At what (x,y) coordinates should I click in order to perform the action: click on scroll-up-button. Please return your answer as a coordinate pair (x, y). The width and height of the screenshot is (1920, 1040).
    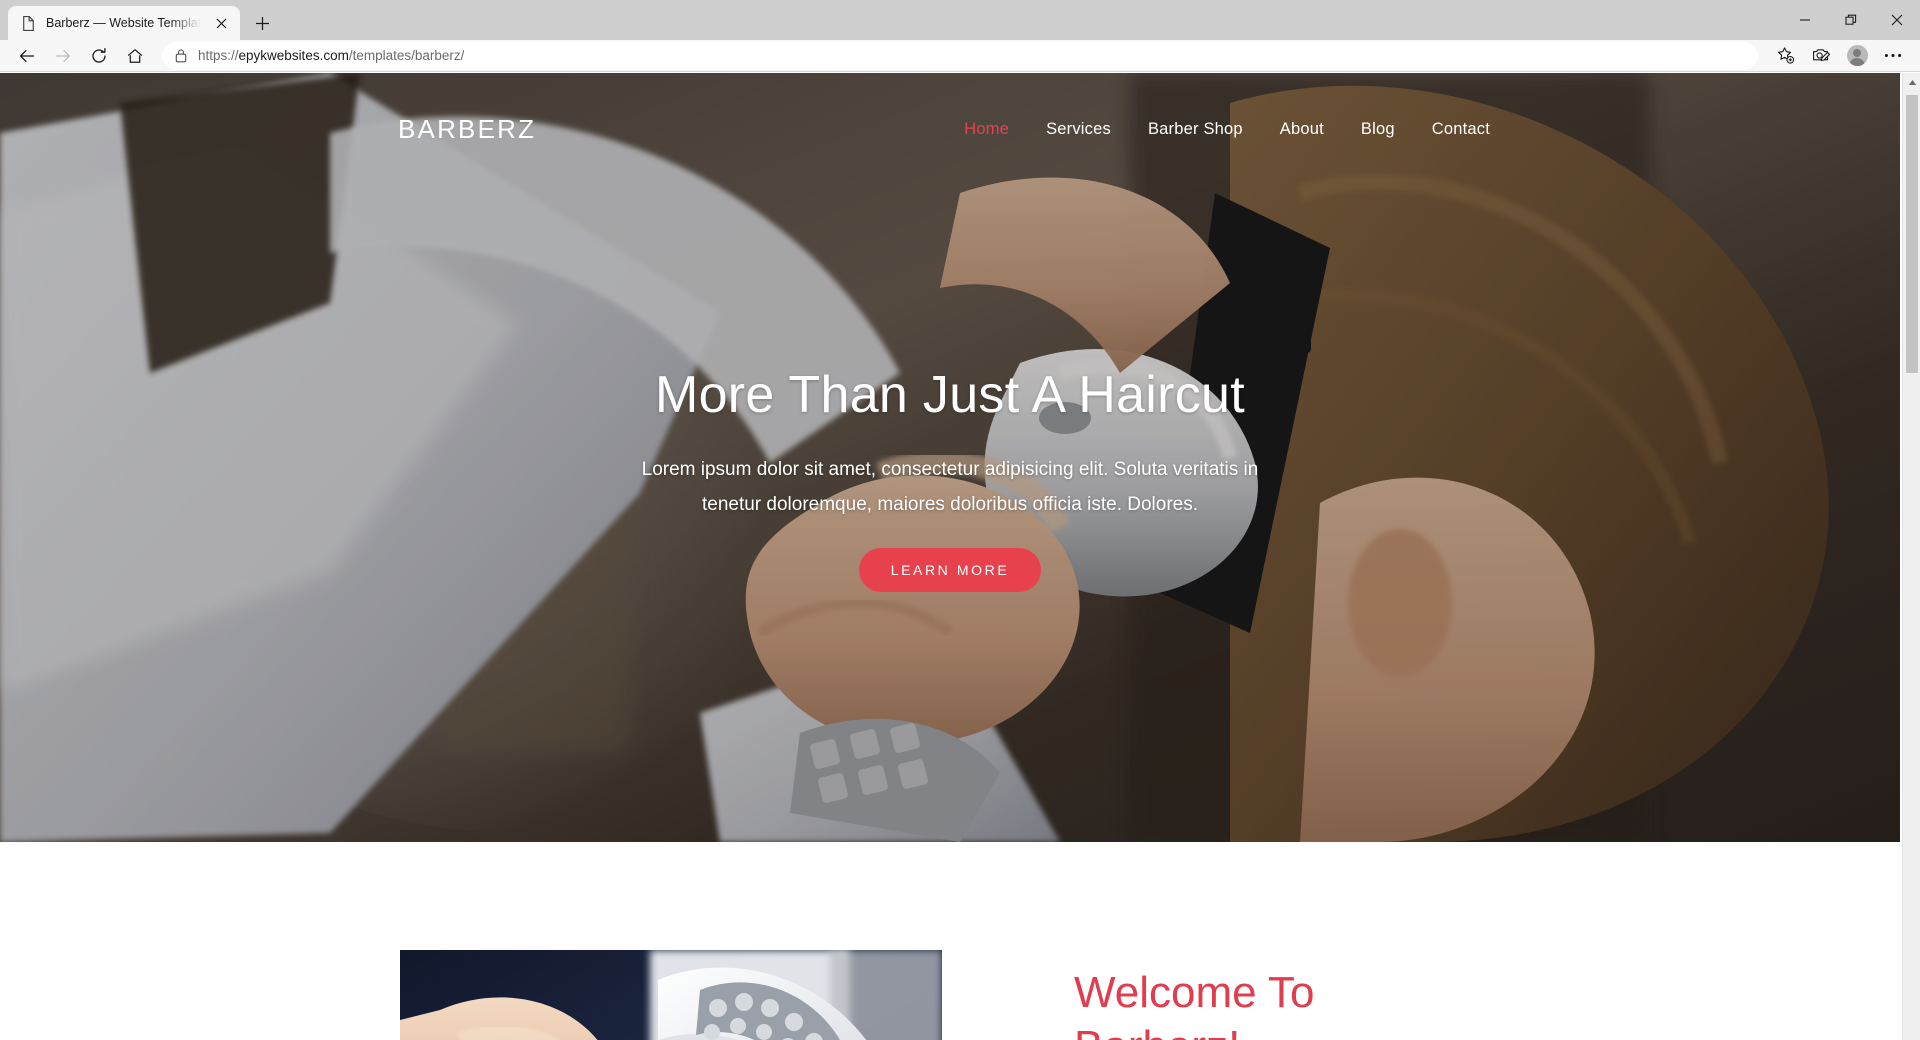
    Looking at the image, I should click on (1911, 82).